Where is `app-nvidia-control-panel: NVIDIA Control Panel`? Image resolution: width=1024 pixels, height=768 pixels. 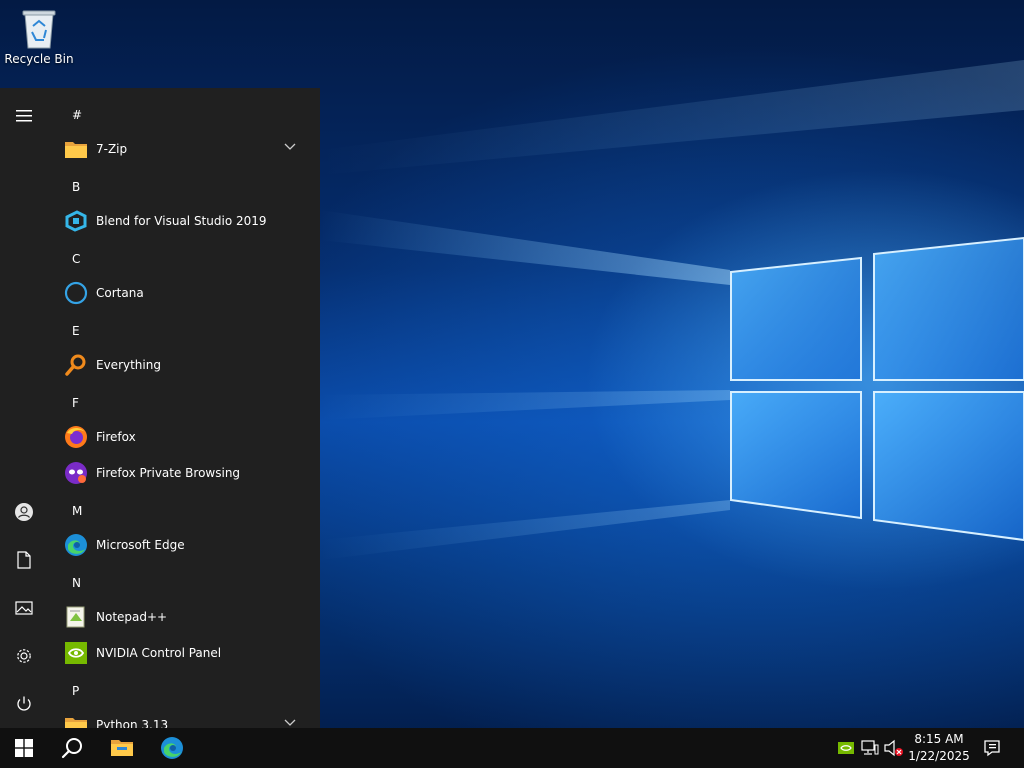 app-nvidia-control-panel: NVIDIA Control Panel is located at coordinates (186, 653).